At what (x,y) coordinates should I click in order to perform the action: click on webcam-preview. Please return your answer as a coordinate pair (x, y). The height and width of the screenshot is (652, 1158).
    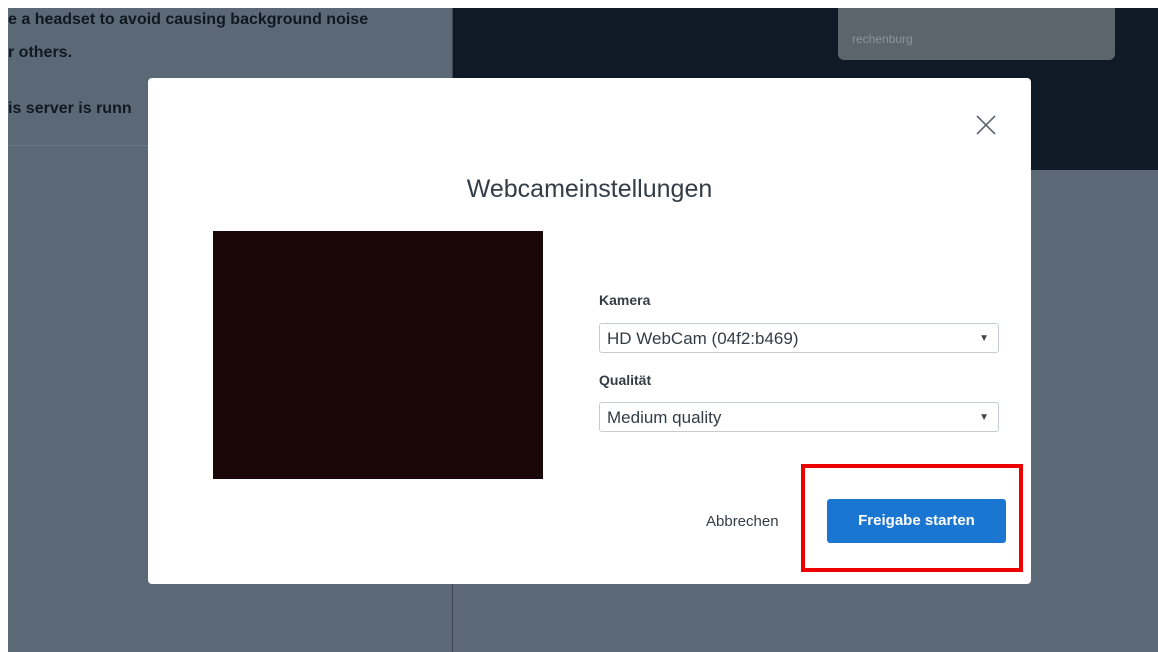
    Looking at the image, I should click on (378, 355).